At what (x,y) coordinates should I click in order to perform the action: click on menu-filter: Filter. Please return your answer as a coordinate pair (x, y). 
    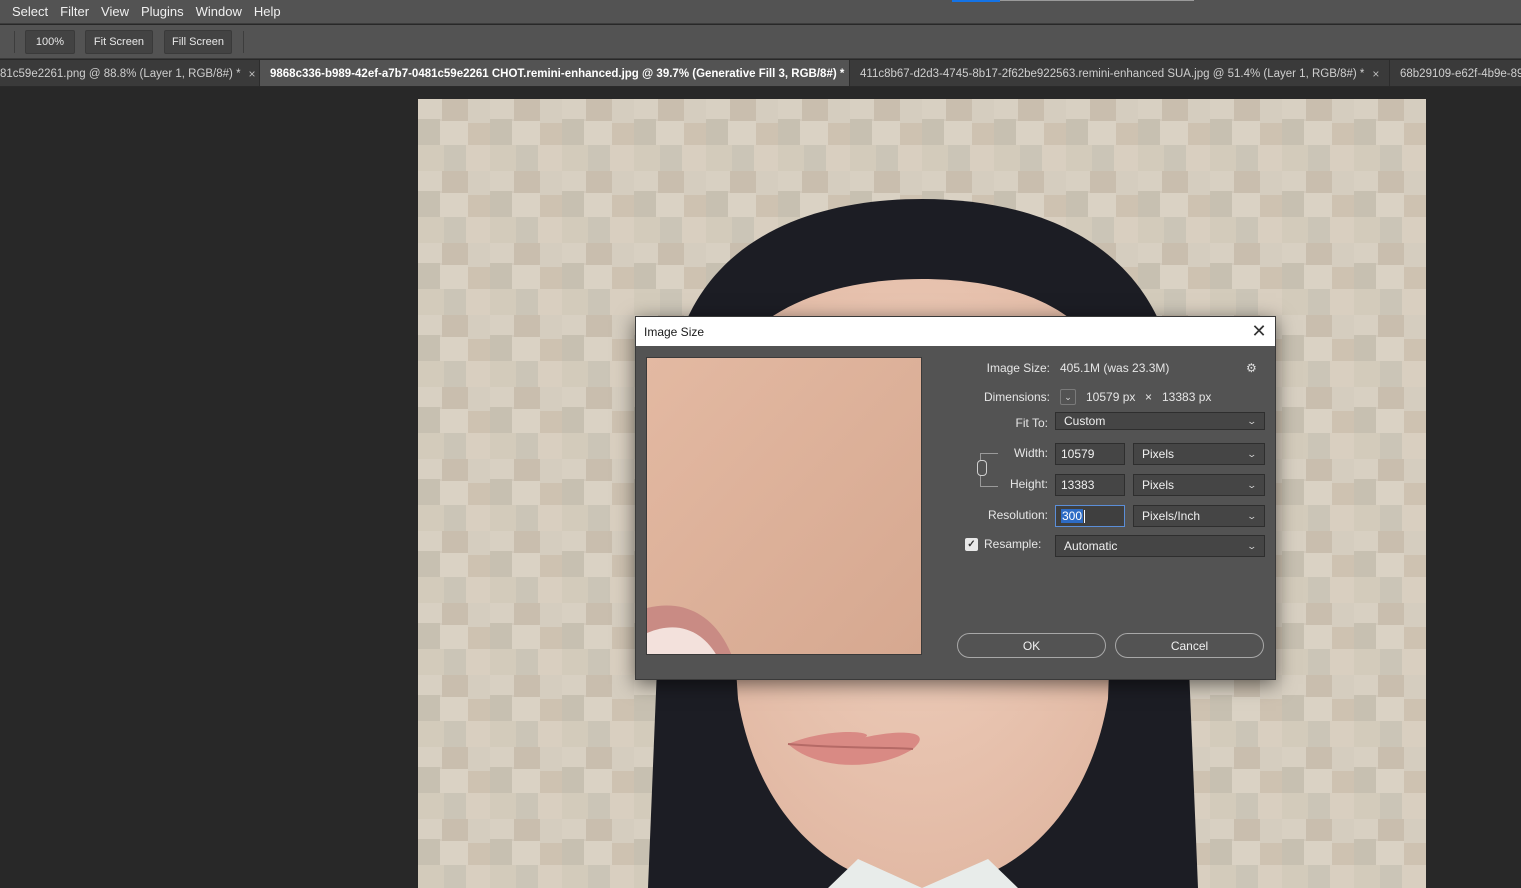
    Looking at the image, I should click on (74, 12).